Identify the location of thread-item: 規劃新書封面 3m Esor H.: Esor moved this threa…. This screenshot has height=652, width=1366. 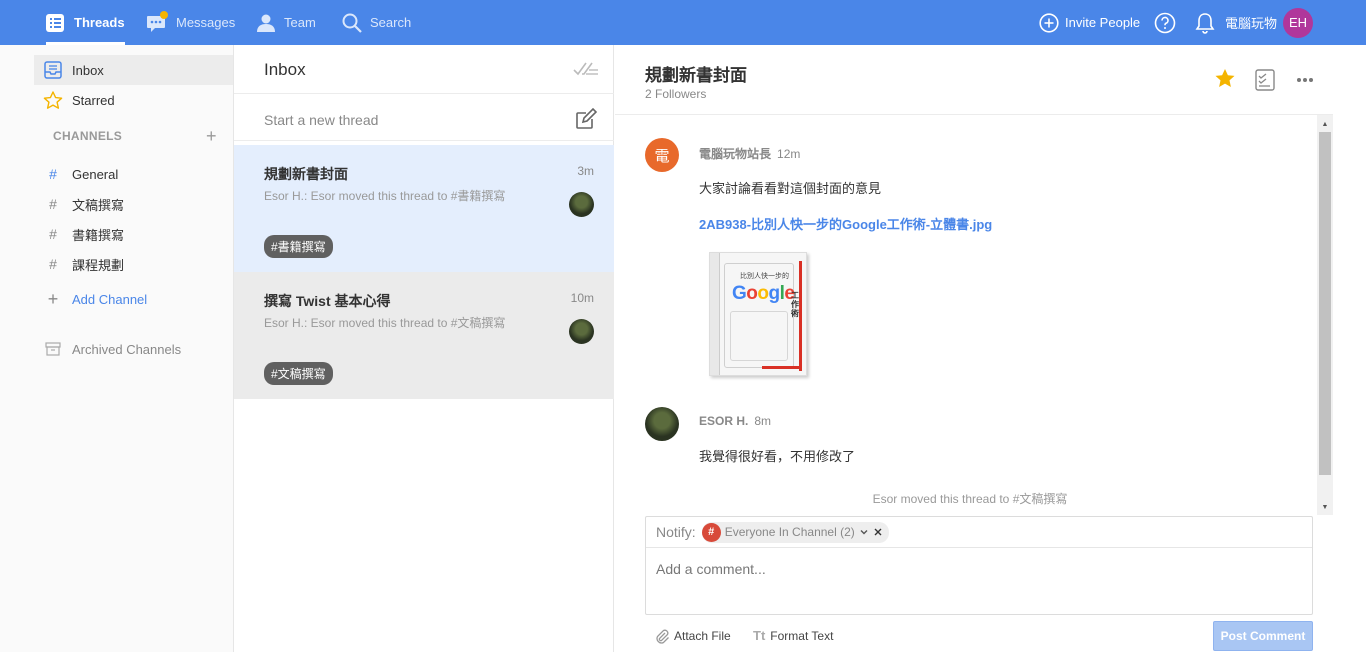
(424, 208).